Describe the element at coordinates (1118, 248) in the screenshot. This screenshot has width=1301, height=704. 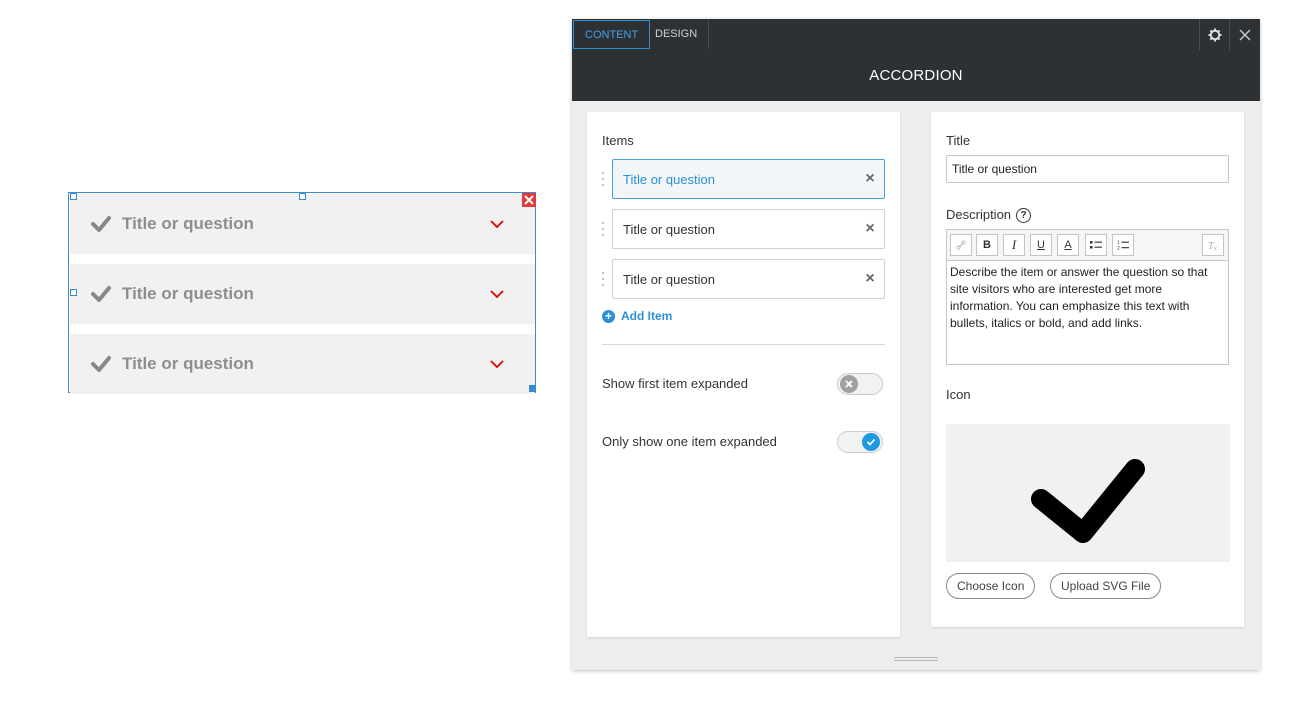
I see `svg-text: 2` at that location.